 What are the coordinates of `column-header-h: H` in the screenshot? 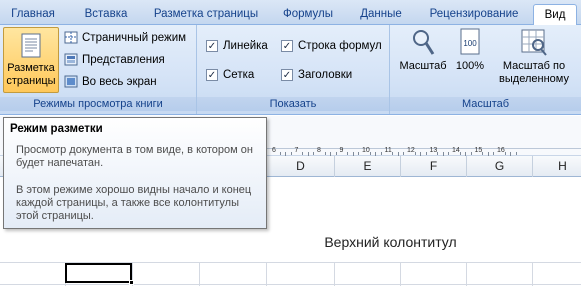 It's located at (556, 166).